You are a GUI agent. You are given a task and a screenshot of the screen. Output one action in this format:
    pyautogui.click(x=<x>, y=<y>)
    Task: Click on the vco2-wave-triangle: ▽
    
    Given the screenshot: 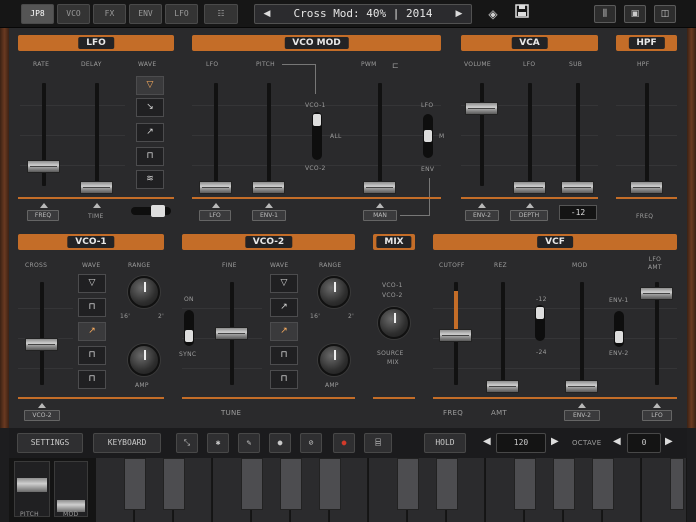 What is the action you would take?
    pyautogui.click(x=284, y=283)
    